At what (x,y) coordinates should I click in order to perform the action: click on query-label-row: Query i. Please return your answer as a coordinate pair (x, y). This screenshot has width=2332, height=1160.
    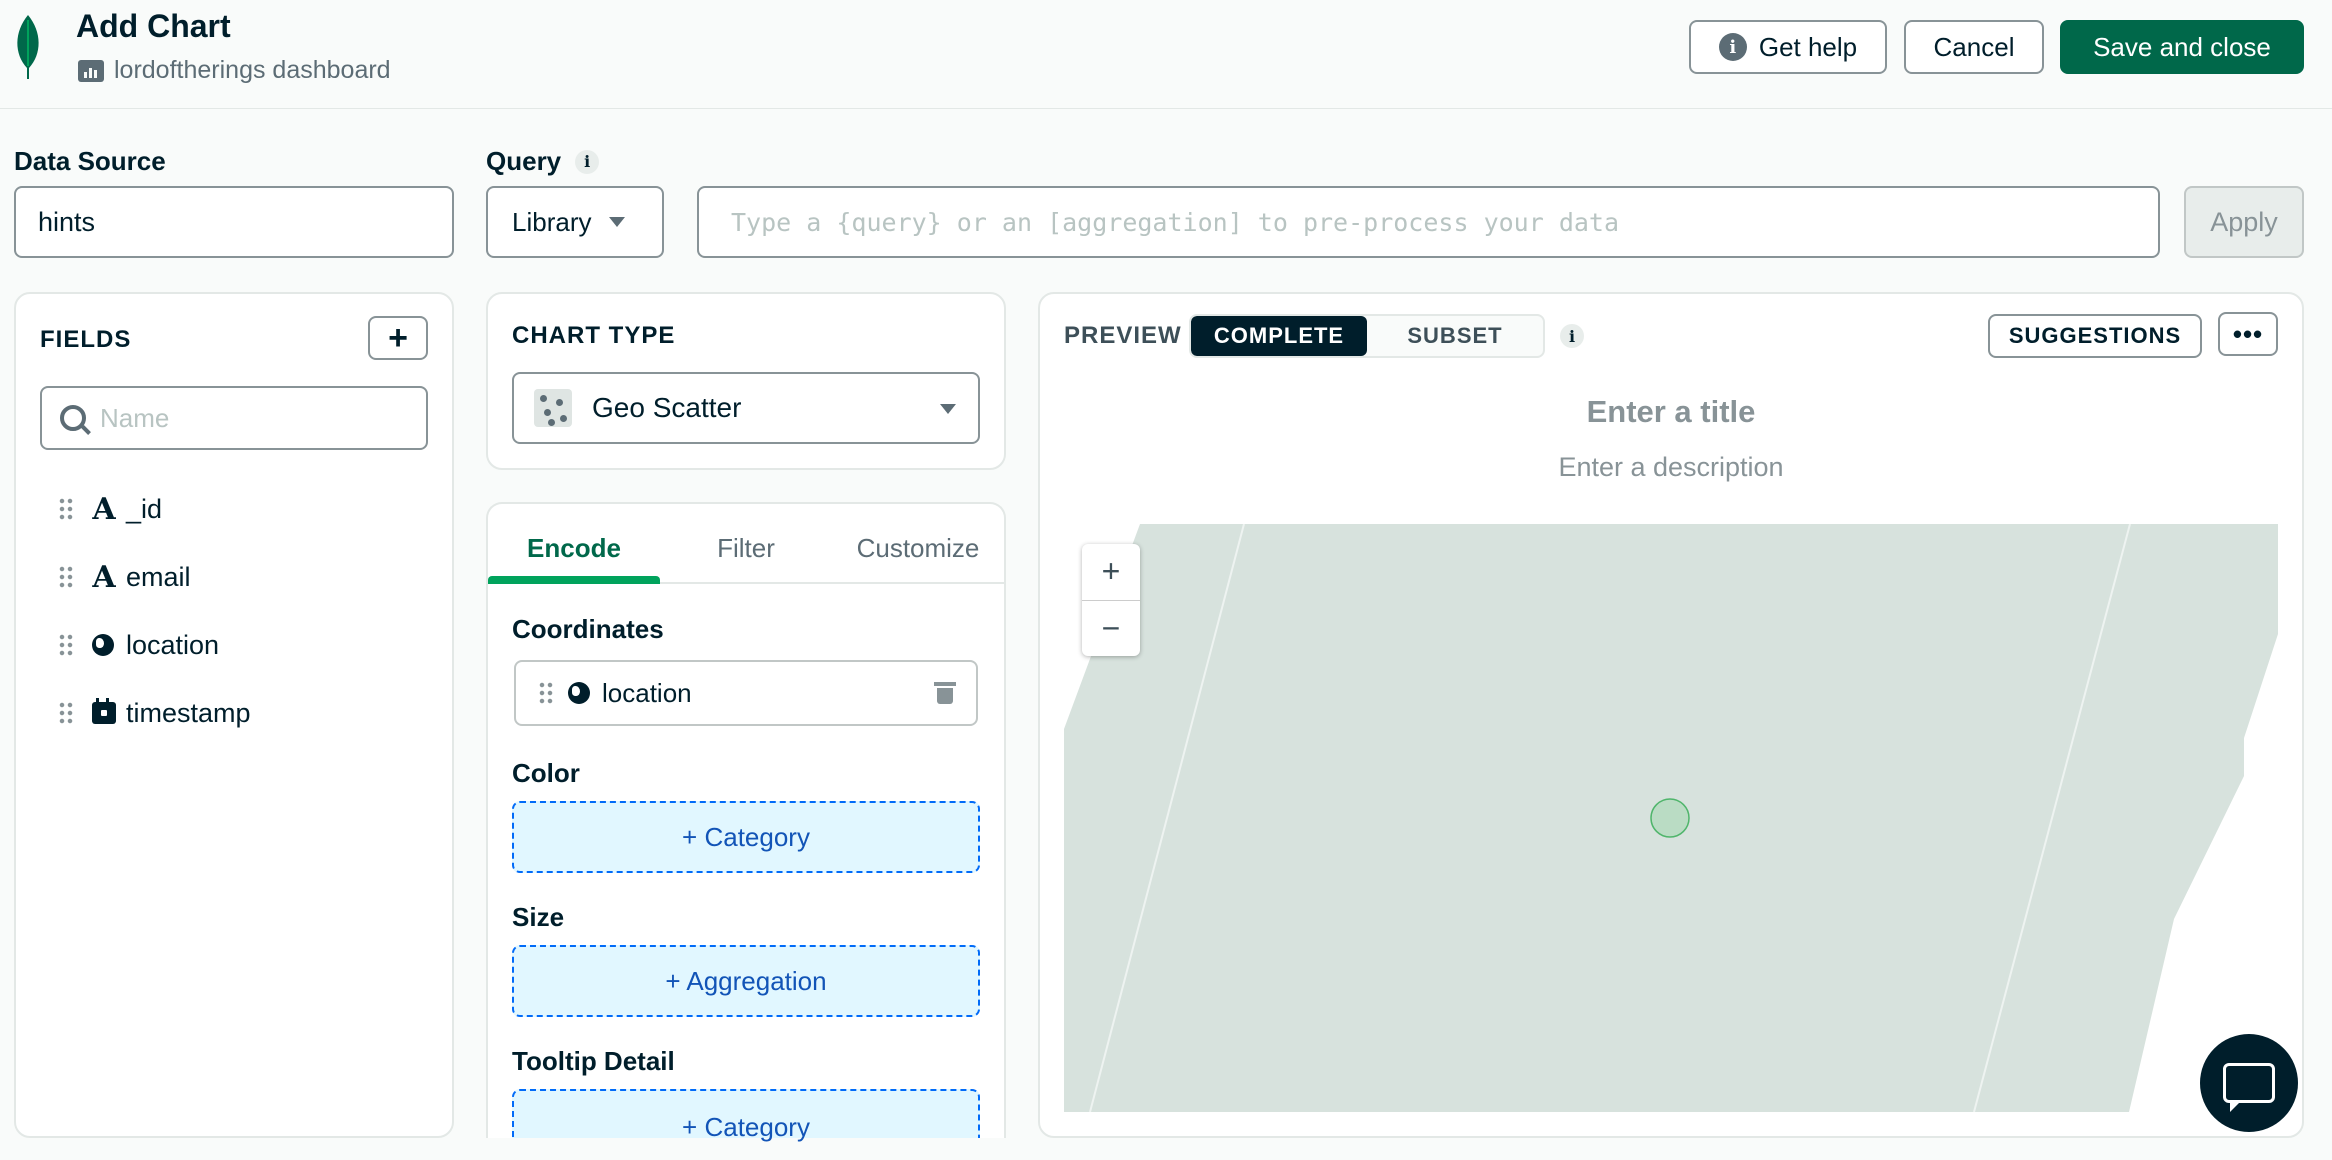
    Looking at the image, I should click on (543, 161).